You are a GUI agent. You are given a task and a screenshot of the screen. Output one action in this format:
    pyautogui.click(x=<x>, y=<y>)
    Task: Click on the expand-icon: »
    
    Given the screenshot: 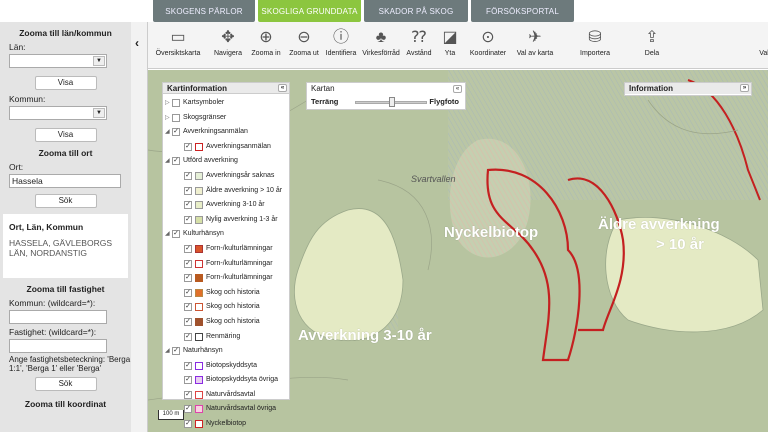 What is the action you would take?
    pyautogui.click(x=744, y=88)
    